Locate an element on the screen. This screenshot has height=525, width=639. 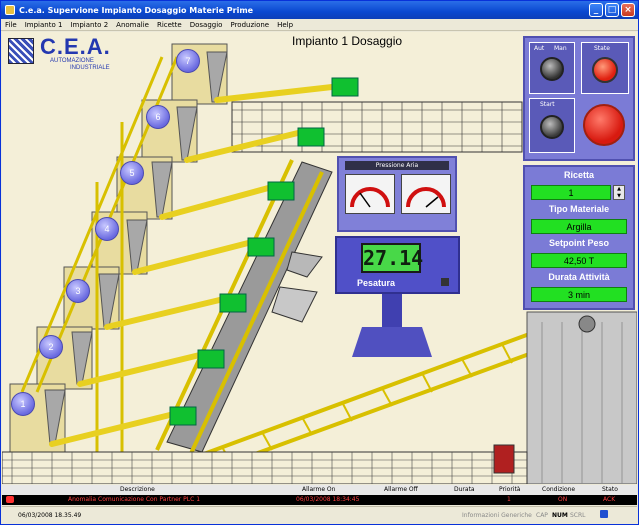
setpoint-label: Setpoint Peso is located at coordinates (578, 243).